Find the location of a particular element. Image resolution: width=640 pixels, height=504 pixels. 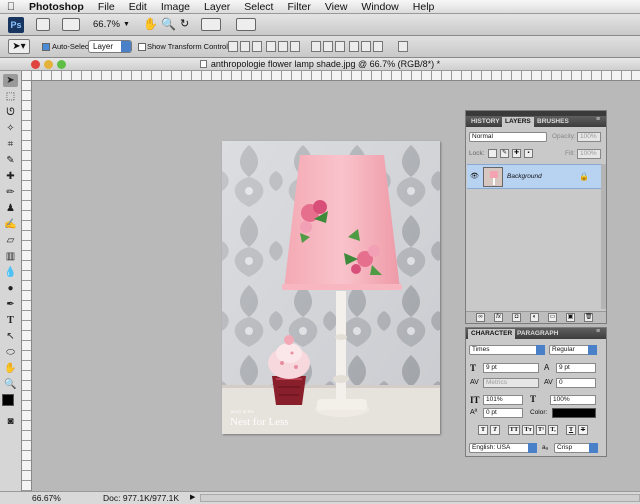

distribute-left-icon is located at coordinates (354, 46).